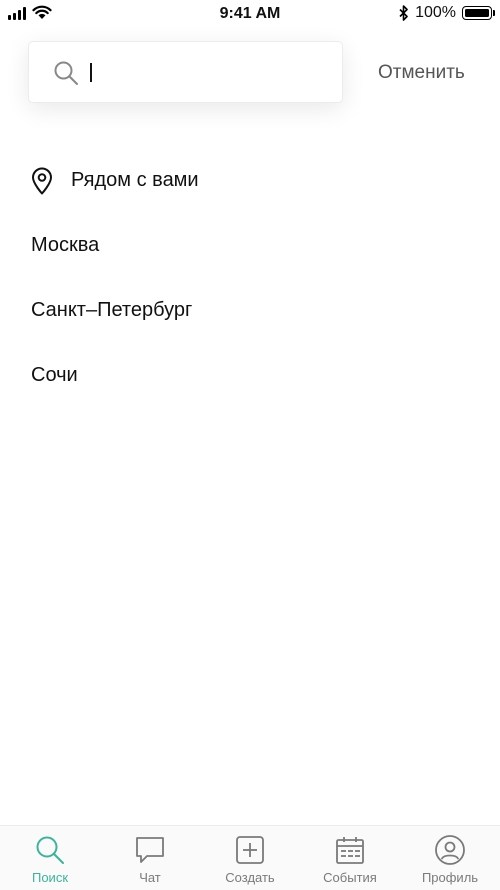 The width and height of the screenshot is (500, 890). I want to click on chat-icon, so click(150, 850).